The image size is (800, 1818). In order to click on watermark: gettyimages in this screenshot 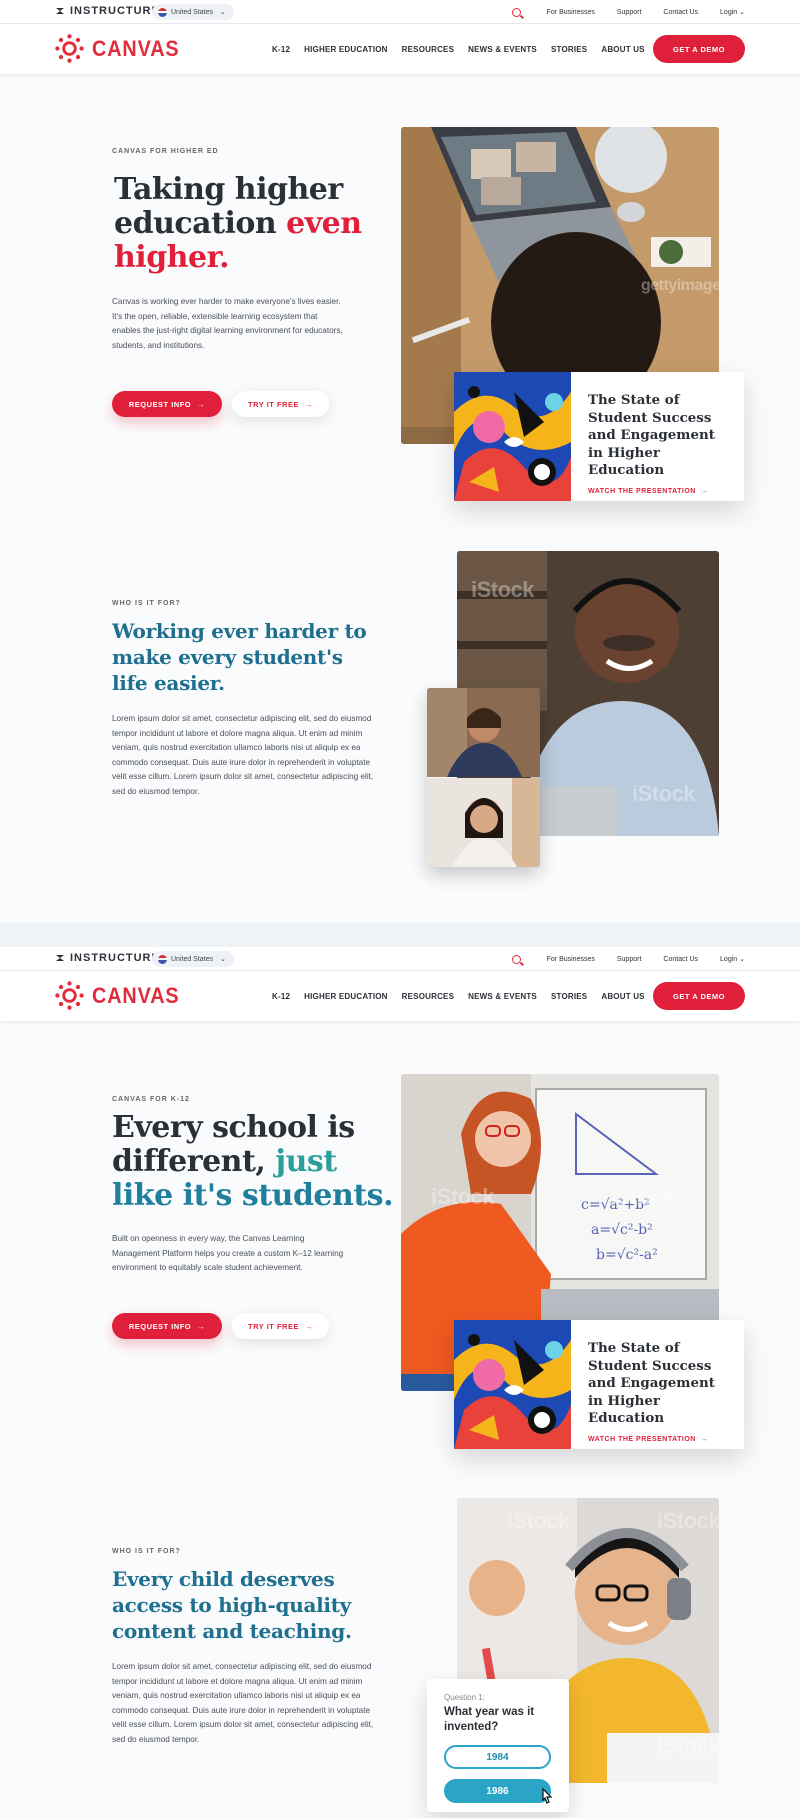, I will do `click(680, 285)`.